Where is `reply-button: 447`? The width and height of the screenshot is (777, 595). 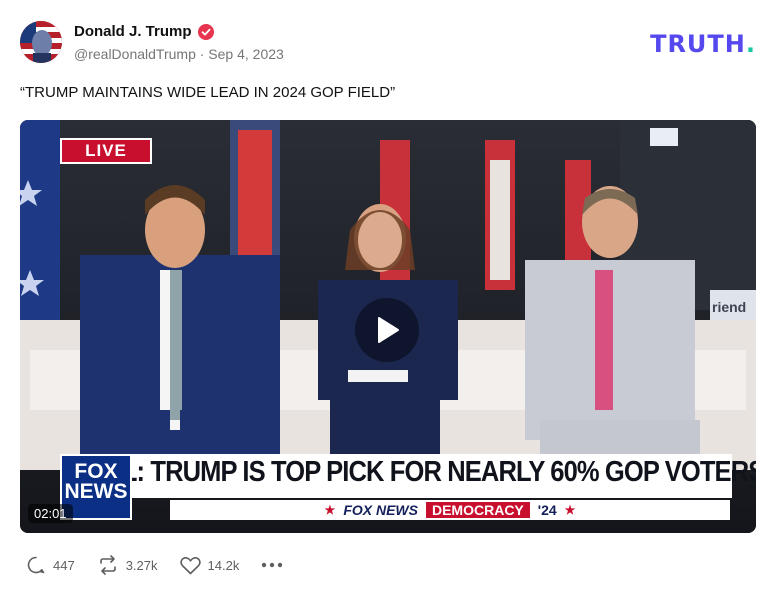
reply-button: 447 is located at coordinates (50, 565).